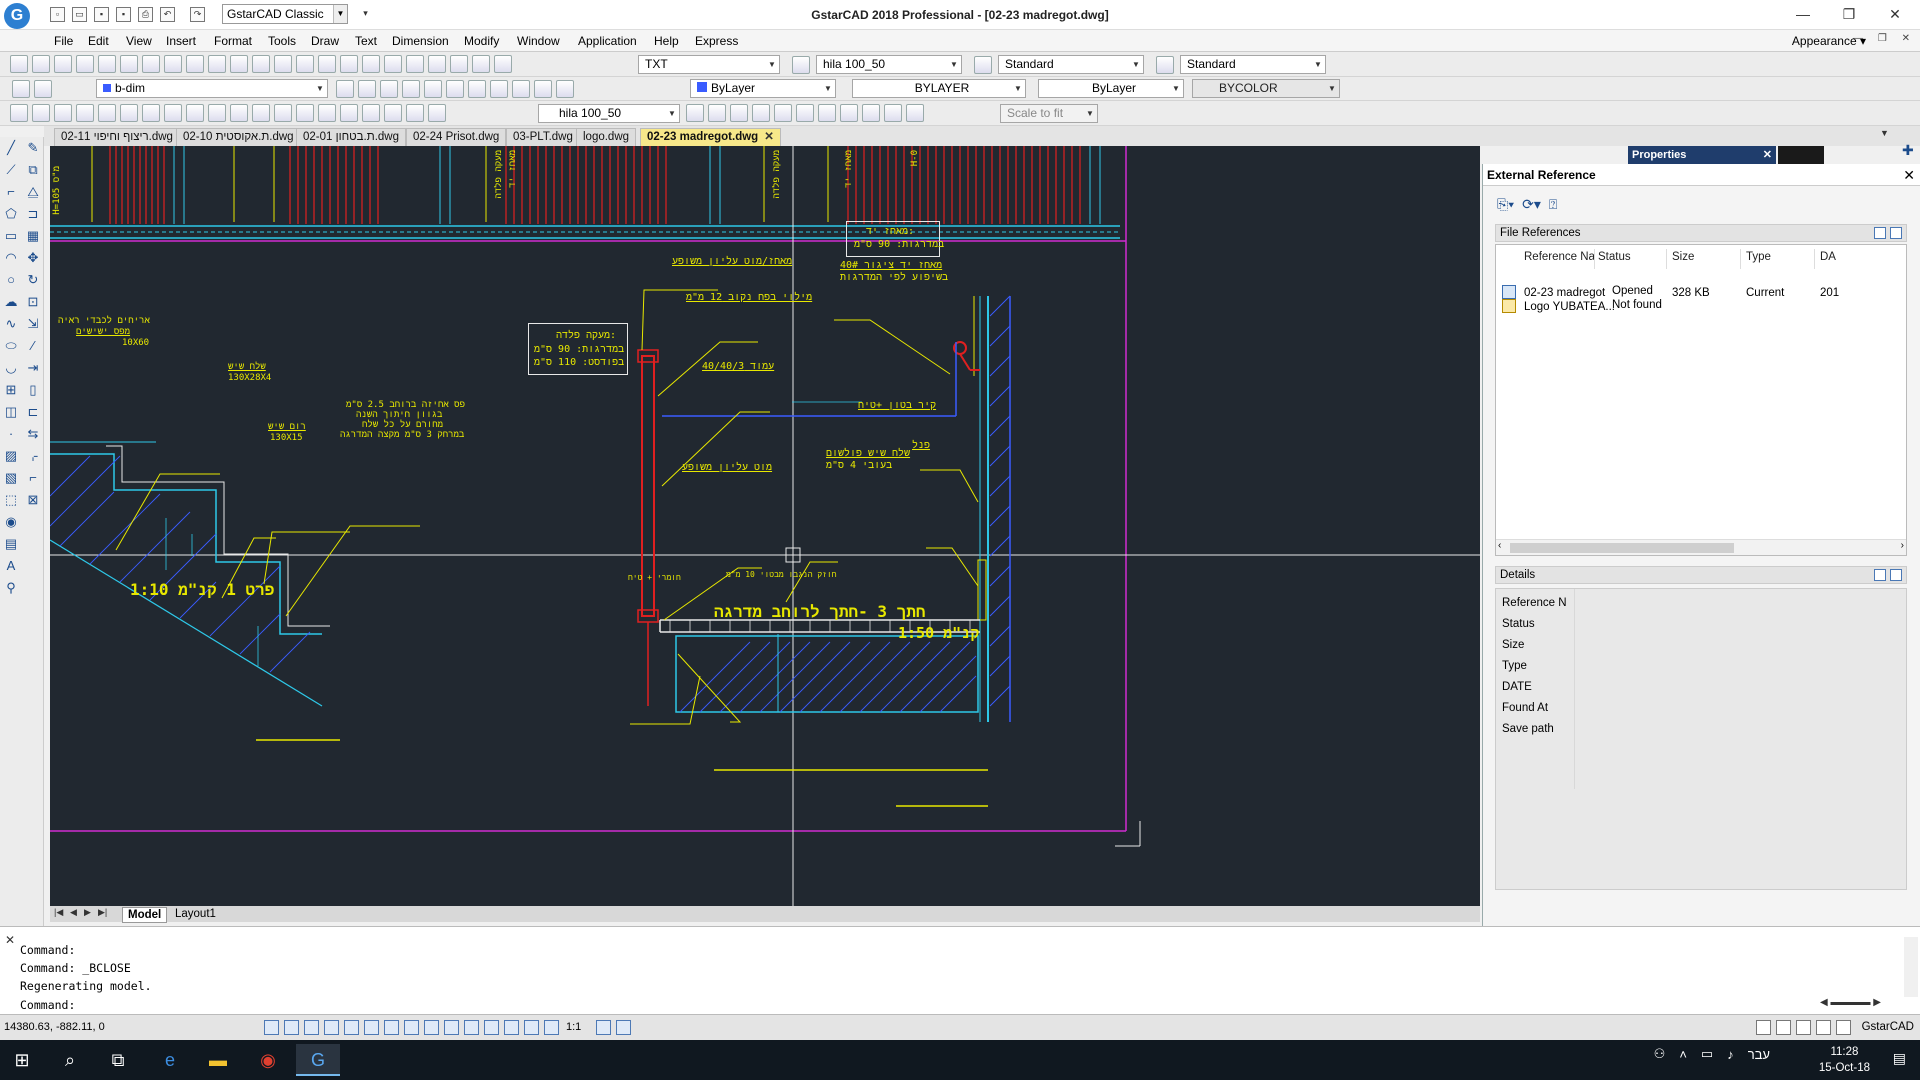 The image size is (1920, 1080). Describe the element at coordinates (1071, 64) in the screenshot. I see `table-style-select: Standard ▼` at that location.